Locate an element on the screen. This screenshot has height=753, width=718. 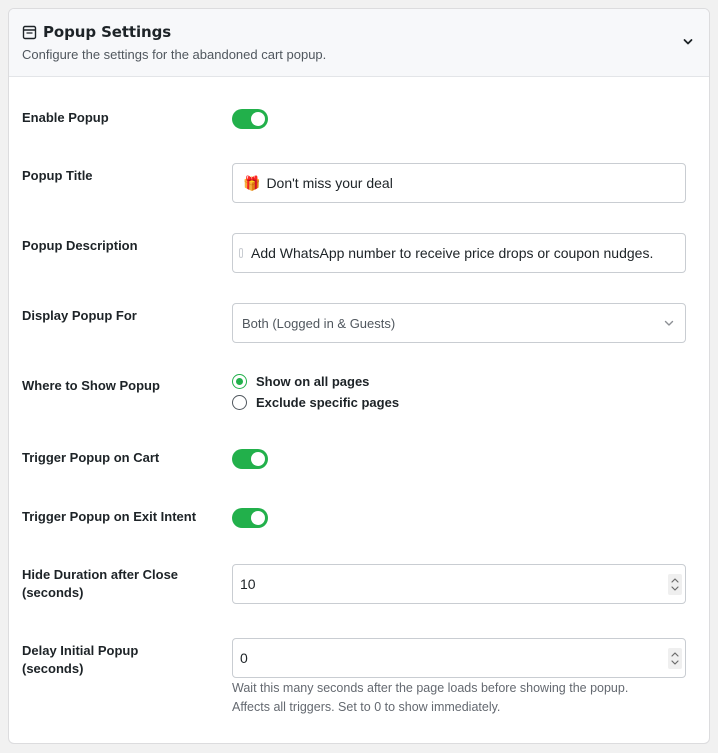
trigger-on-cart-toggle is located at coordinates (250, 459).